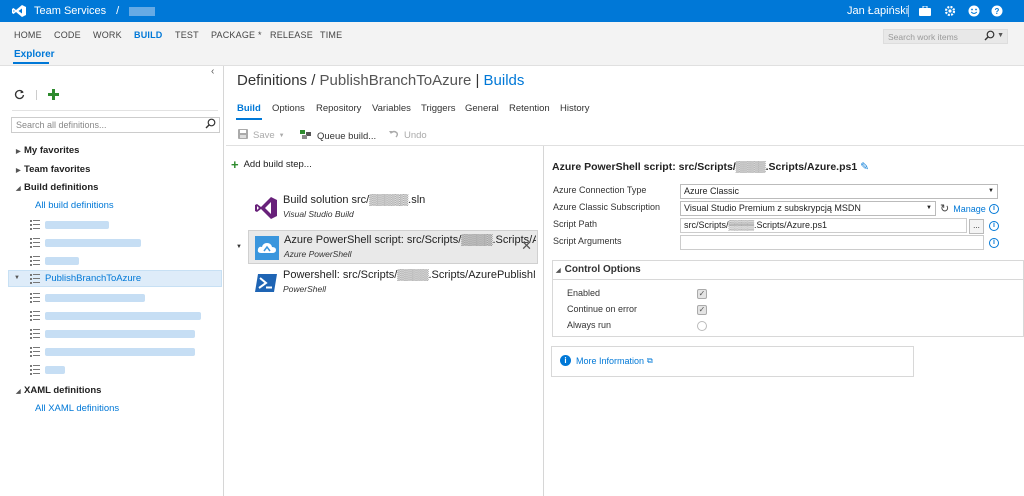 The width and height of the screenshot is (1024, 496). I want to click on manage-link: ↻ Manage, so click(963, 208).